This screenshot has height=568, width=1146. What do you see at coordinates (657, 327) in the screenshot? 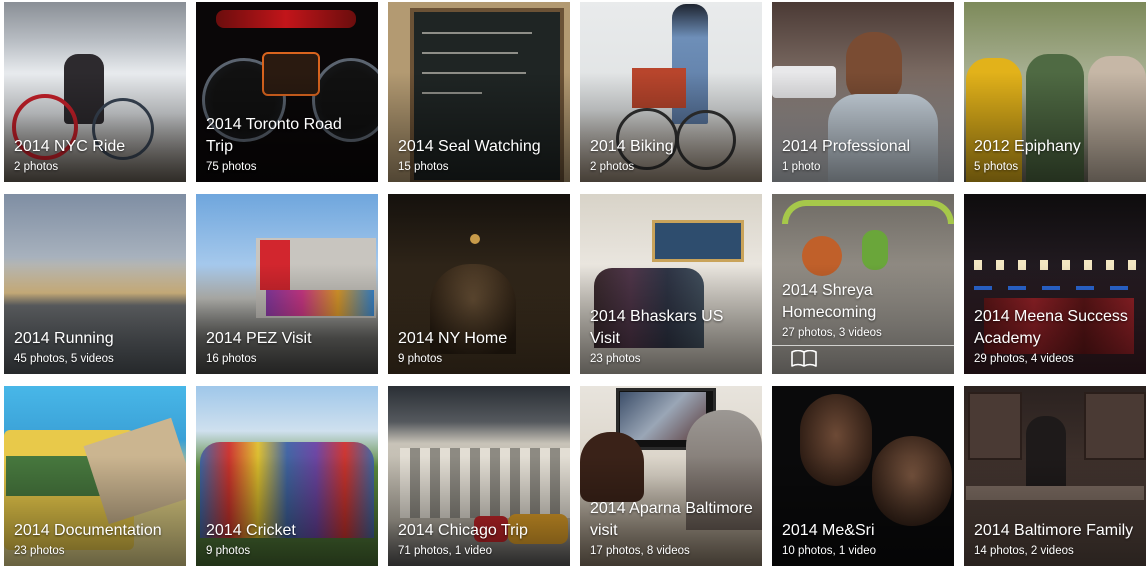
I see `album-title: 2014 Bhaskars US Visit` at bounding box center [657, 327].